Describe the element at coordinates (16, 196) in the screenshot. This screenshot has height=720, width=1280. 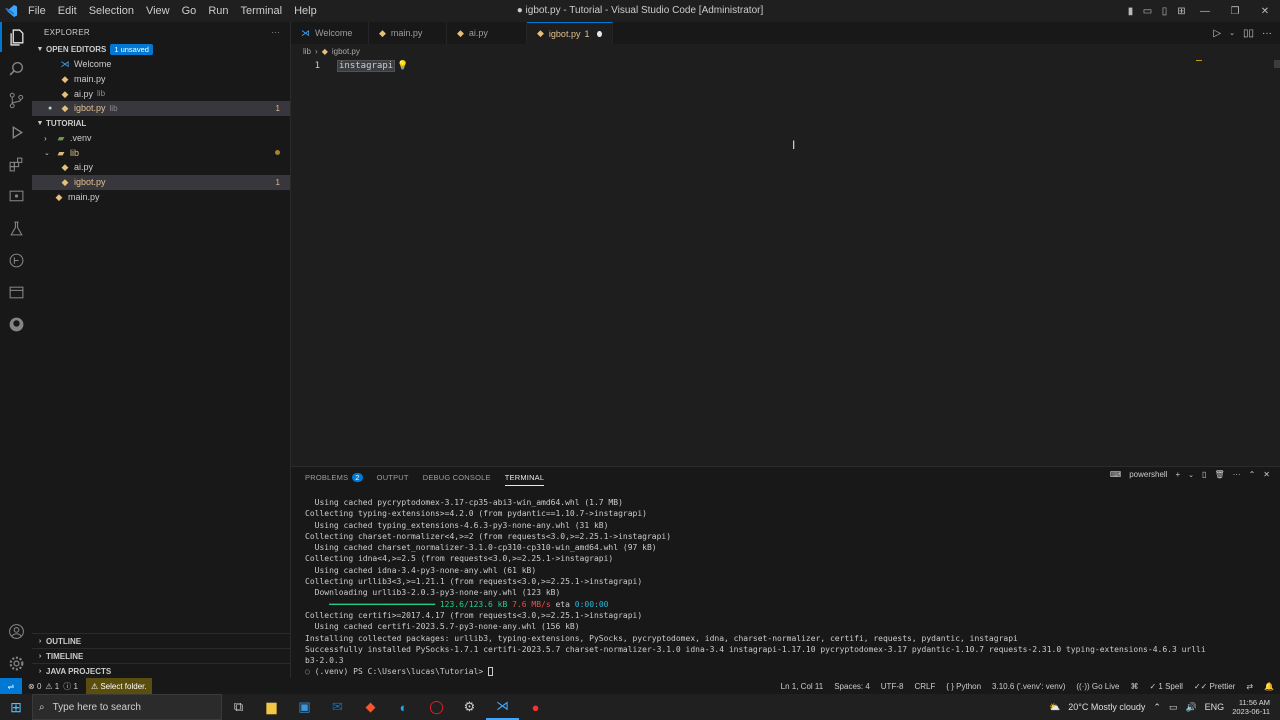
I see `remote-explorer-icon` at that location.